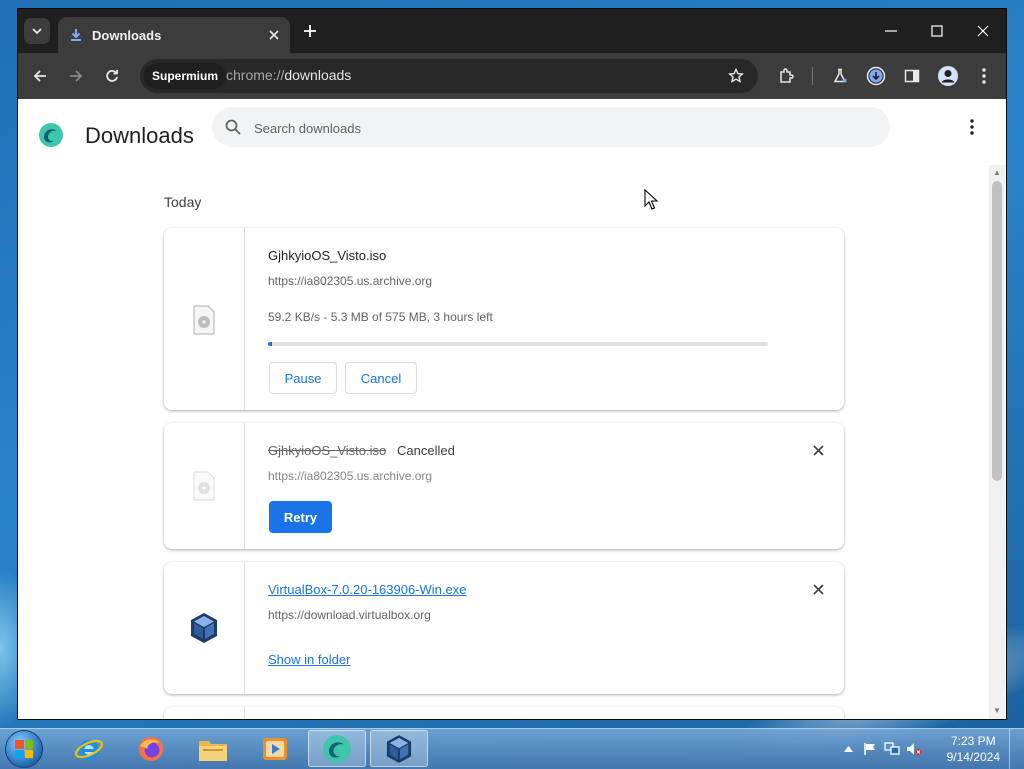 The image size is (1024, 769). I want to click on url-text: chrome://downloads, so click(288, 75).